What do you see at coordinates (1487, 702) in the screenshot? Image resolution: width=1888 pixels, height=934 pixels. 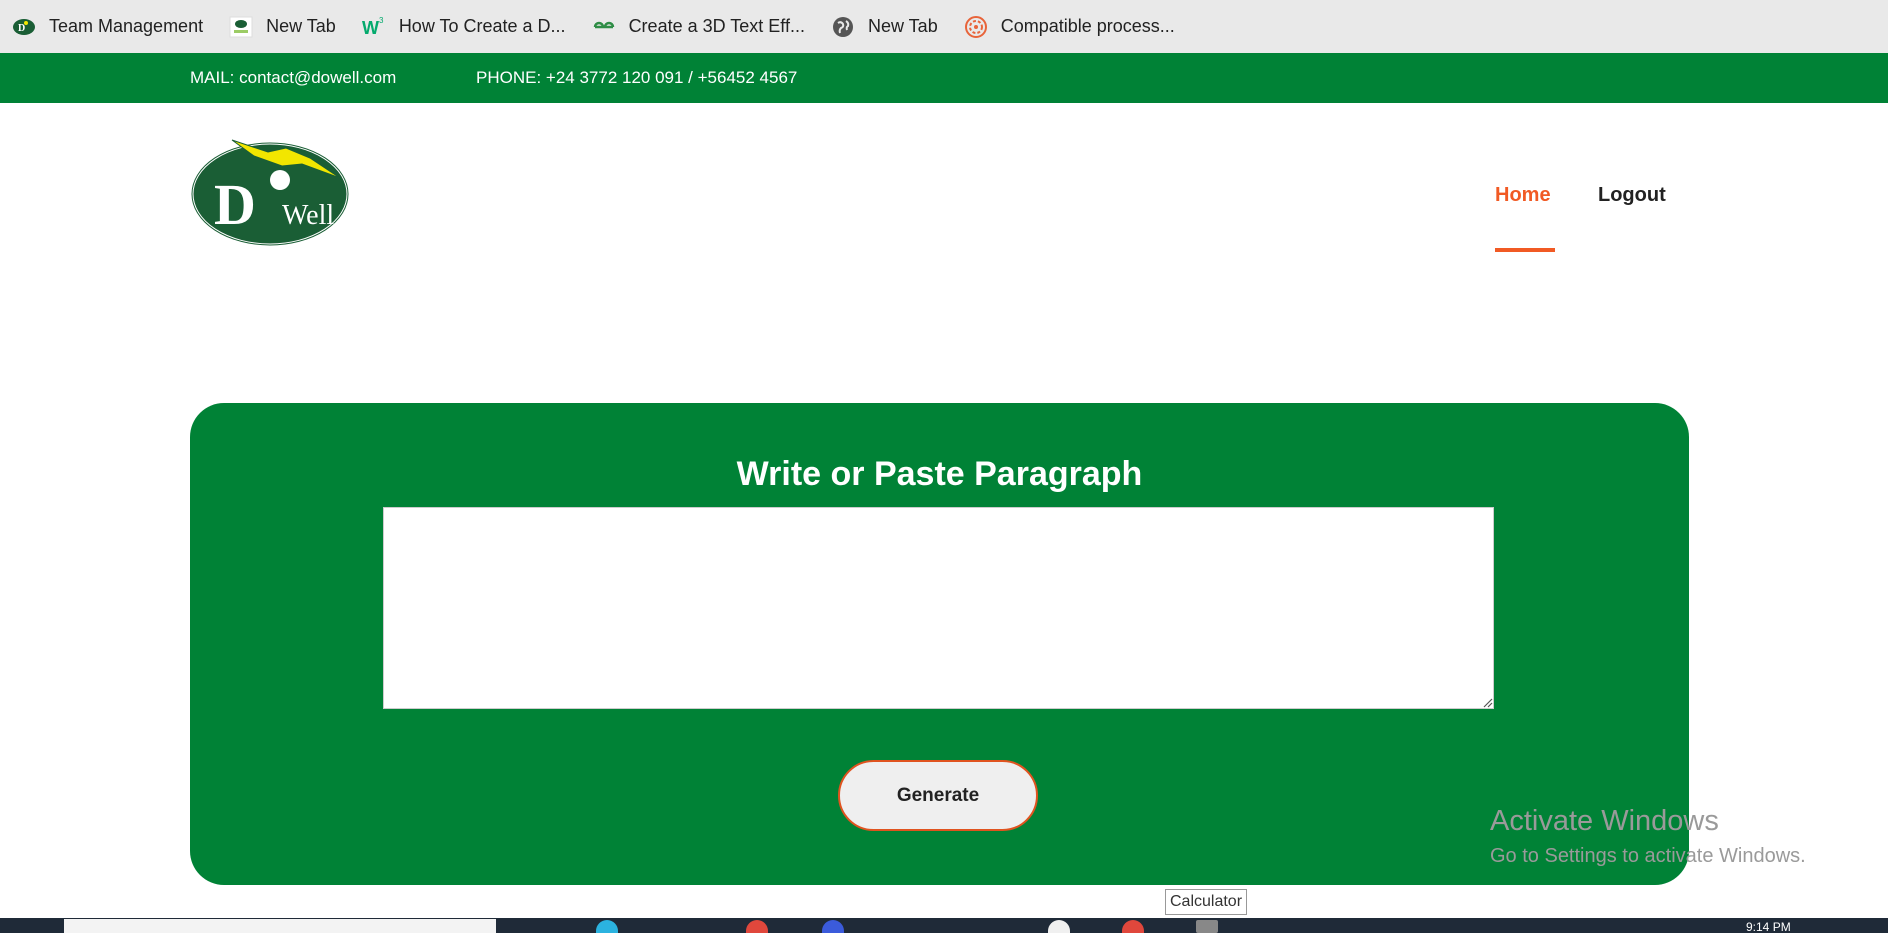 I see `resize-grip-icon` at bounding box center [1487, 702].